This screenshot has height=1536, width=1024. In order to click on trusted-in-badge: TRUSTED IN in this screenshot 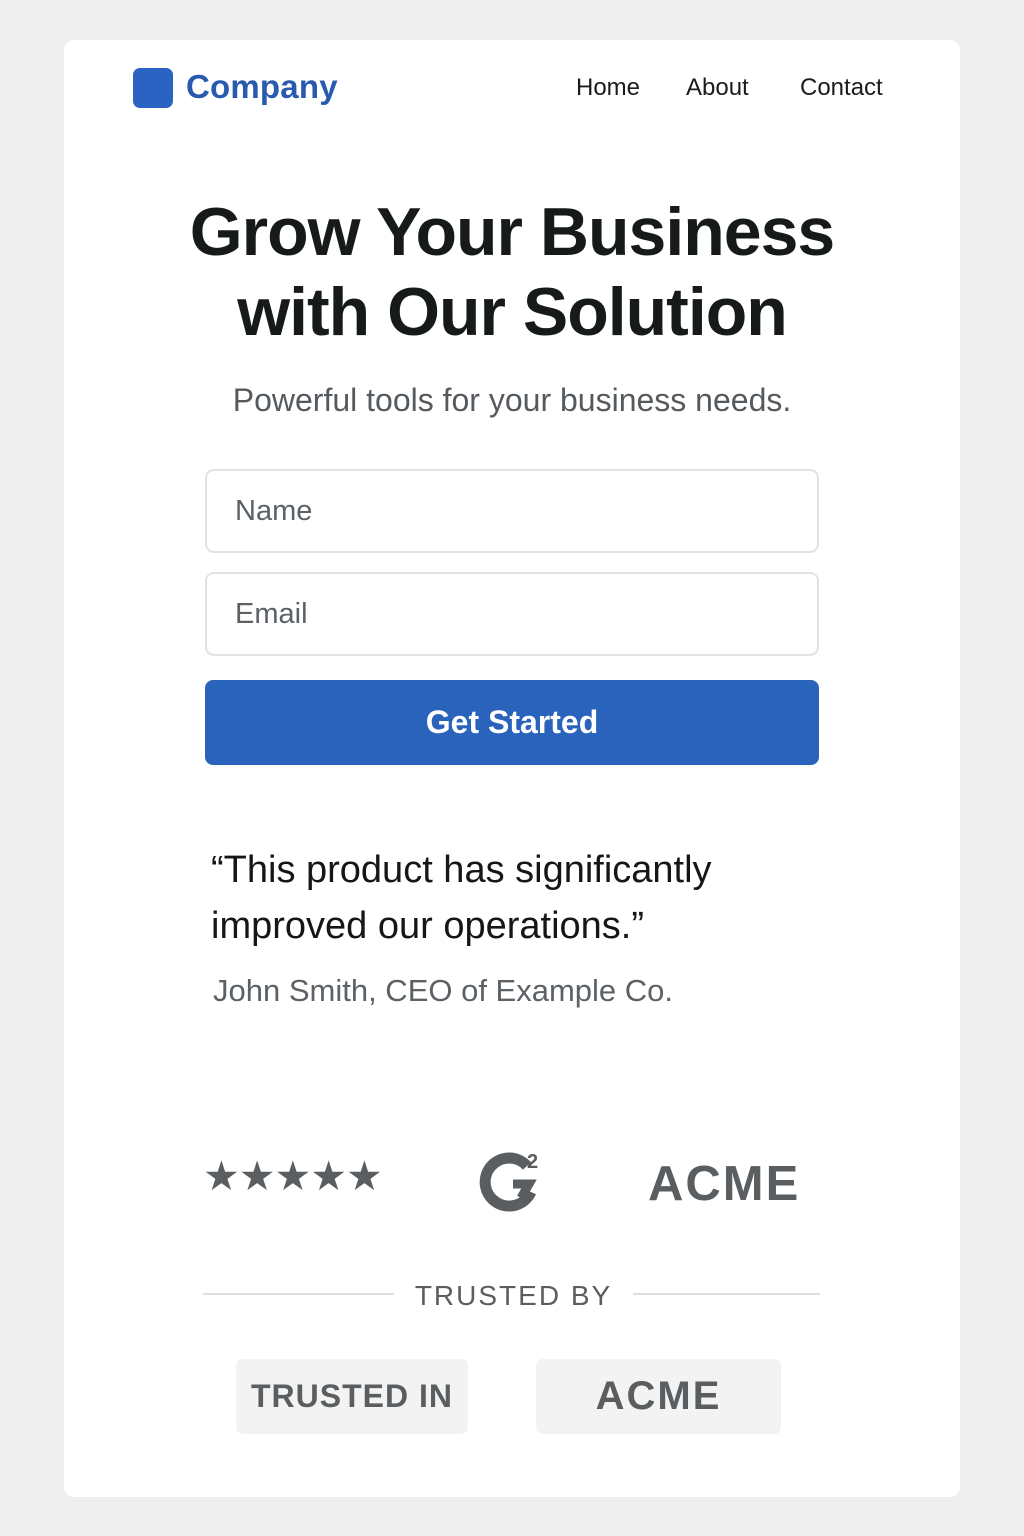, I will do `click(352, 1396)`.